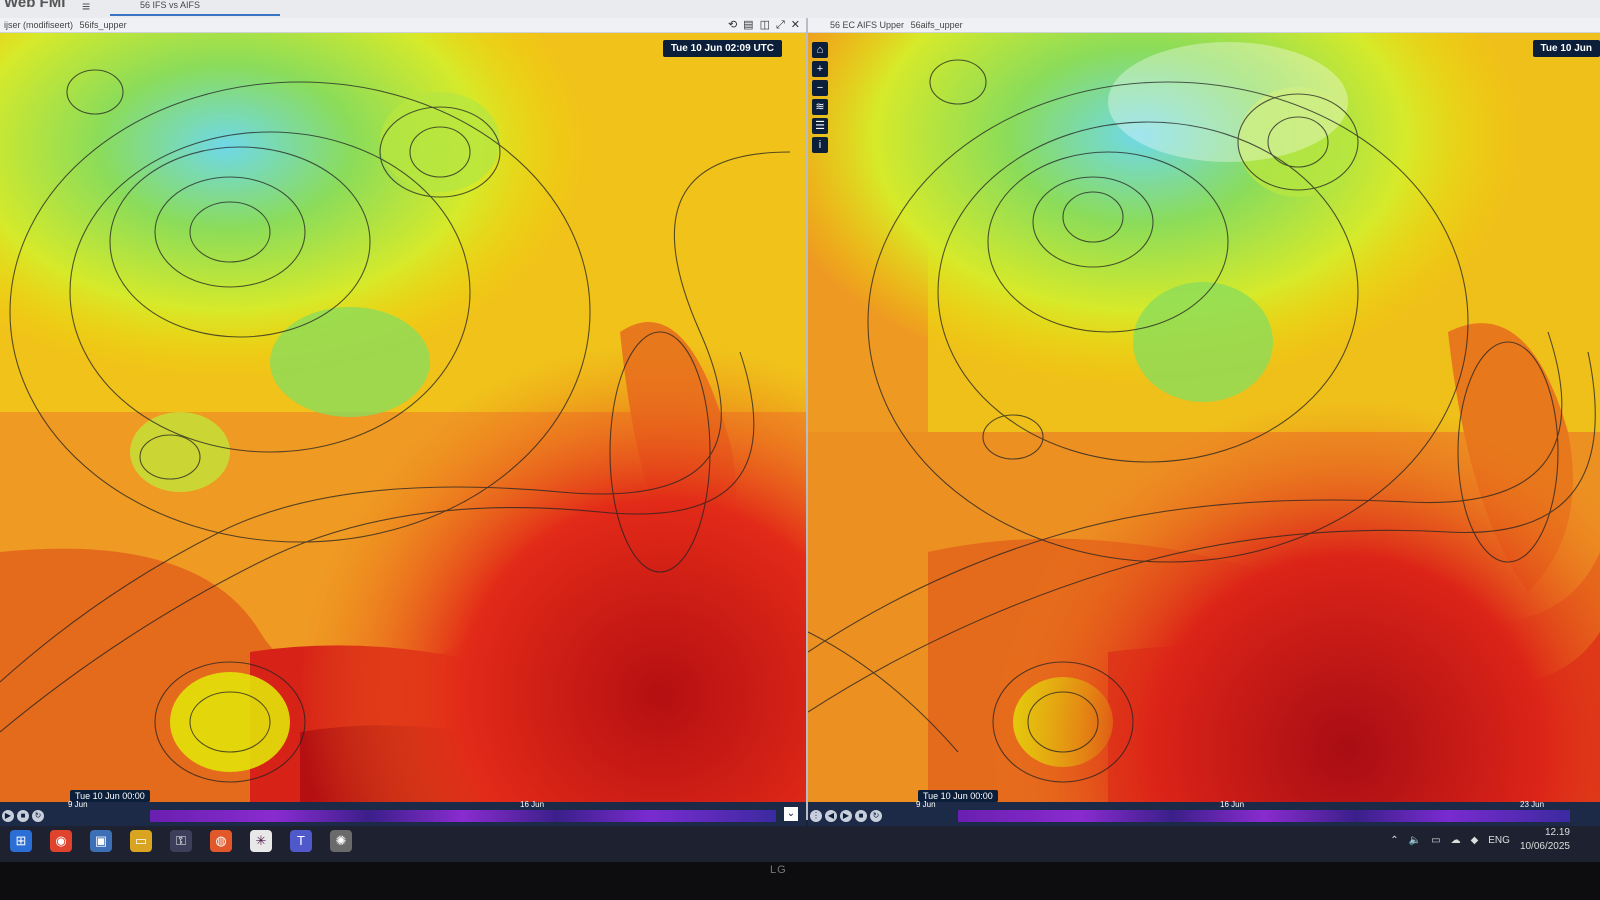 The width and height of the screenshot is (1600, 900). I want to click on split-vertical-icon: ◫, so click(765, 25).